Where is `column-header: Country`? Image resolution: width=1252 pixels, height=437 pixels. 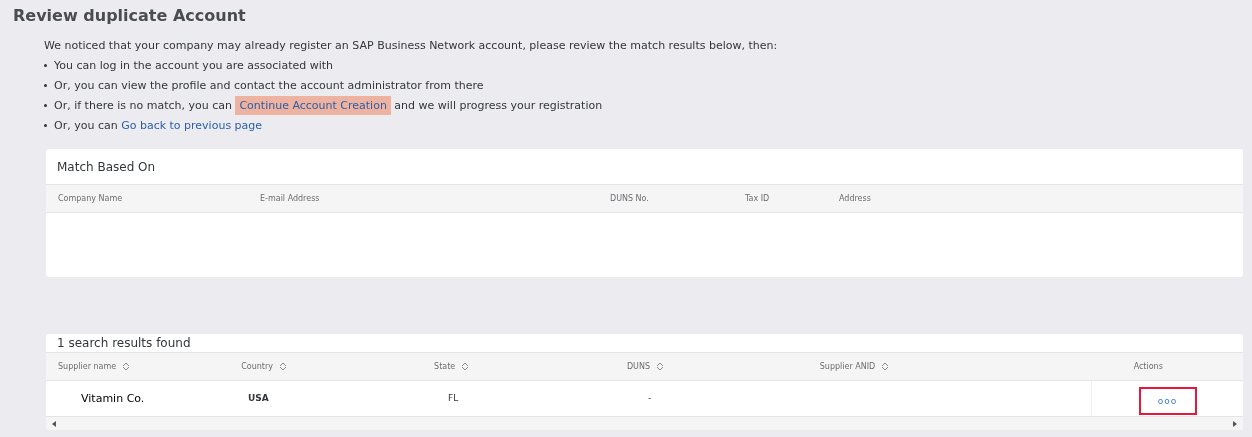 column-header: Country is located at coordinates (326, 366).